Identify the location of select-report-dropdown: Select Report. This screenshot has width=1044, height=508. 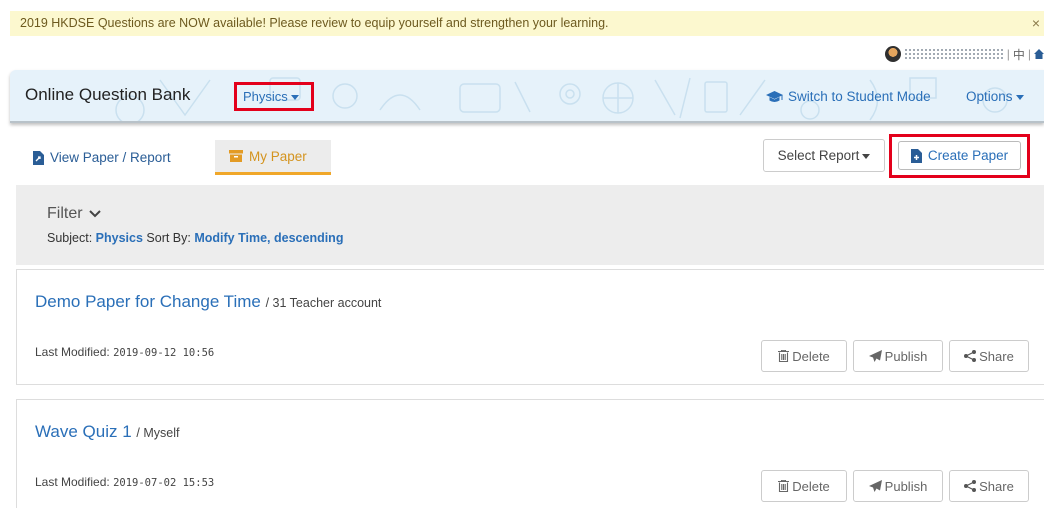
(824, 155).